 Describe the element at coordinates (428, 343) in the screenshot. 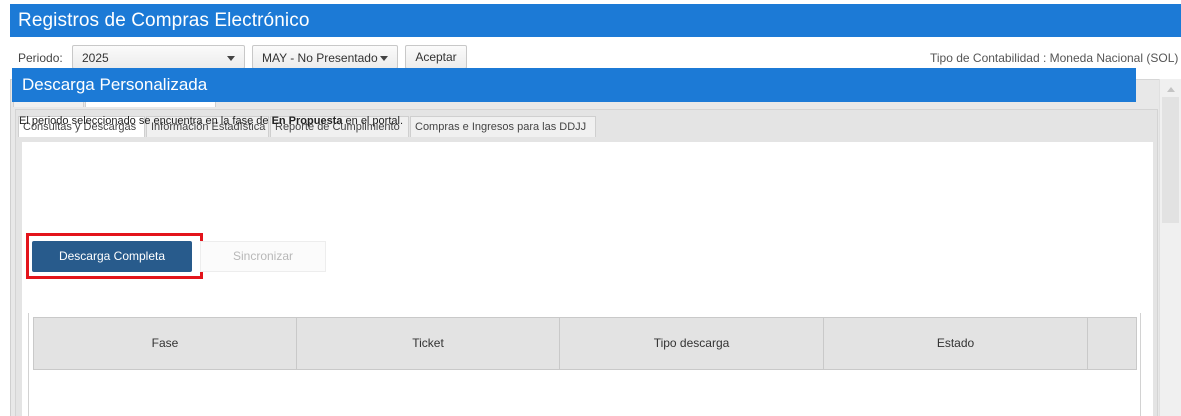

I see `column-header-ticket: Ticket` at that location.